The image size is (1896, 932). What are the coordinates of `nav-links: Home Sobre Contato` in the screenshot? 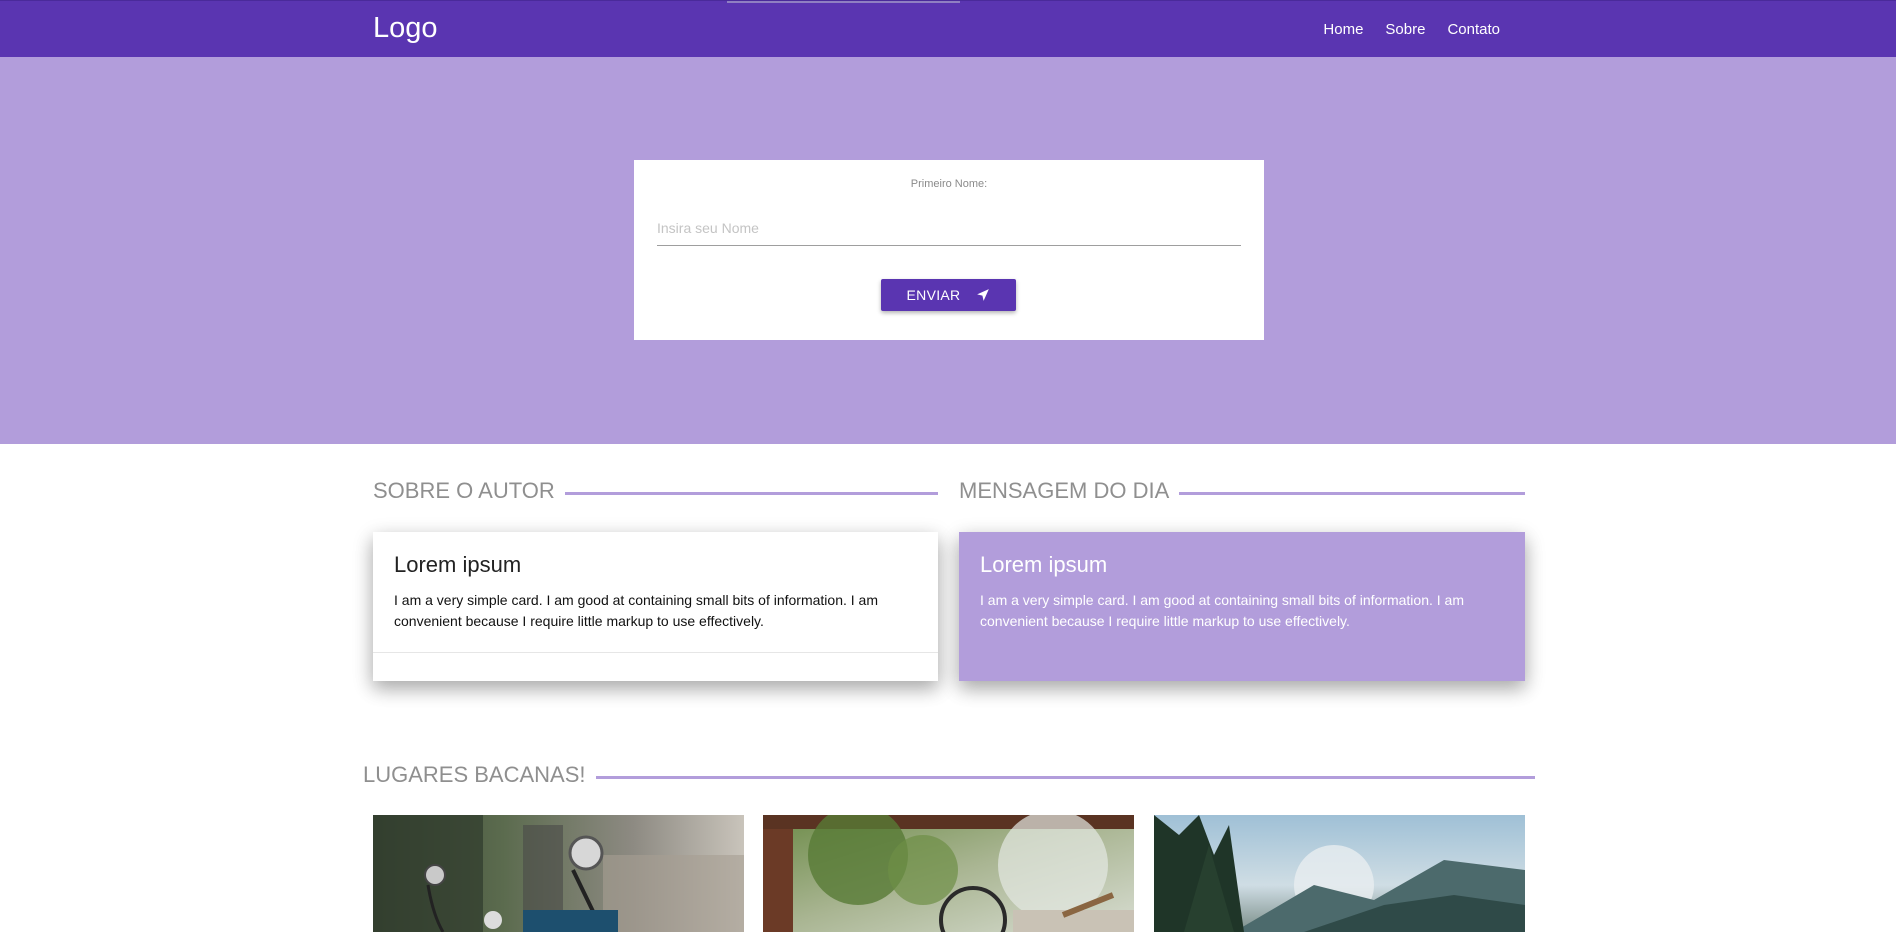 It's located at (1411, 29).